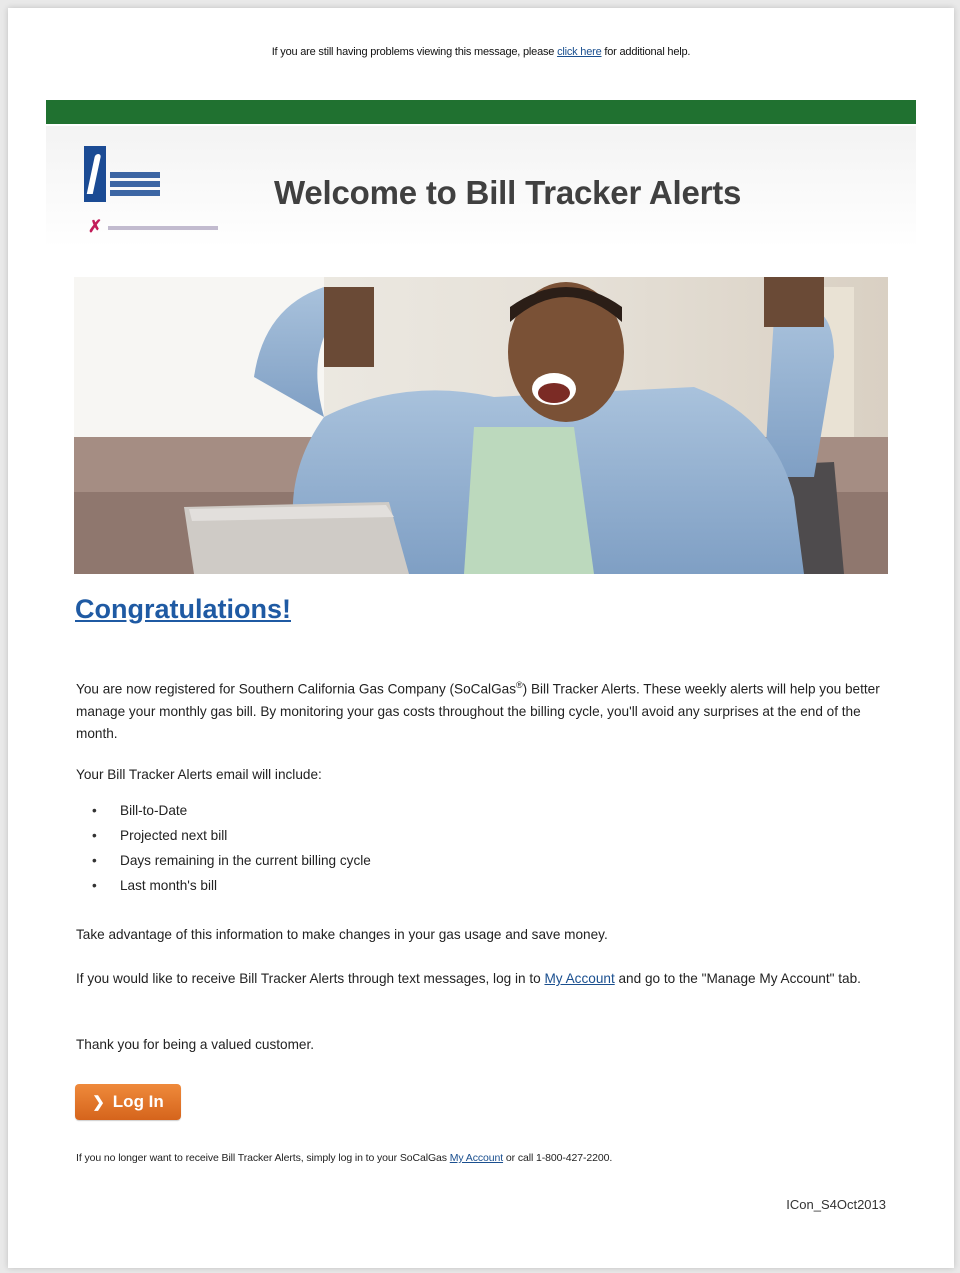 Image resolution: width=960 pixels, height=1273 pixels. I want to click on log-in-button: ❯ Log In, so click(128, 1102).